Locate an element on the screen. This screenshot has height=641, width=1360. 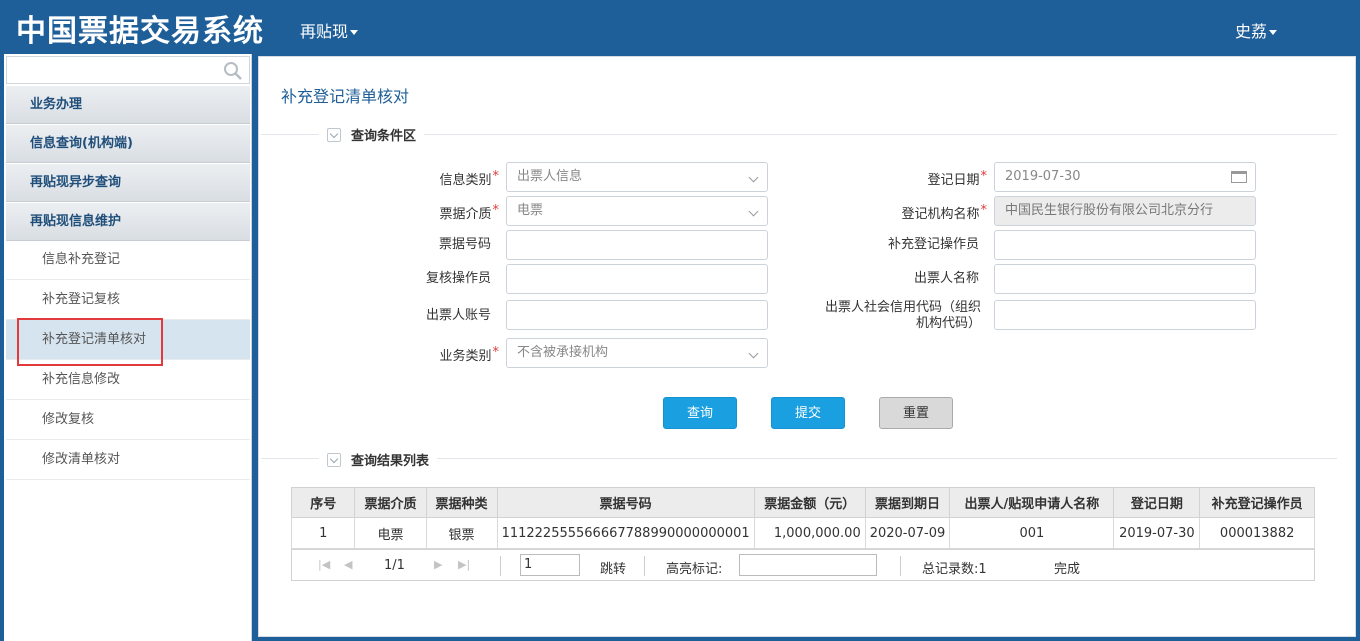
query-section-header: 查询条件区 is located at coordinates (372, 134).